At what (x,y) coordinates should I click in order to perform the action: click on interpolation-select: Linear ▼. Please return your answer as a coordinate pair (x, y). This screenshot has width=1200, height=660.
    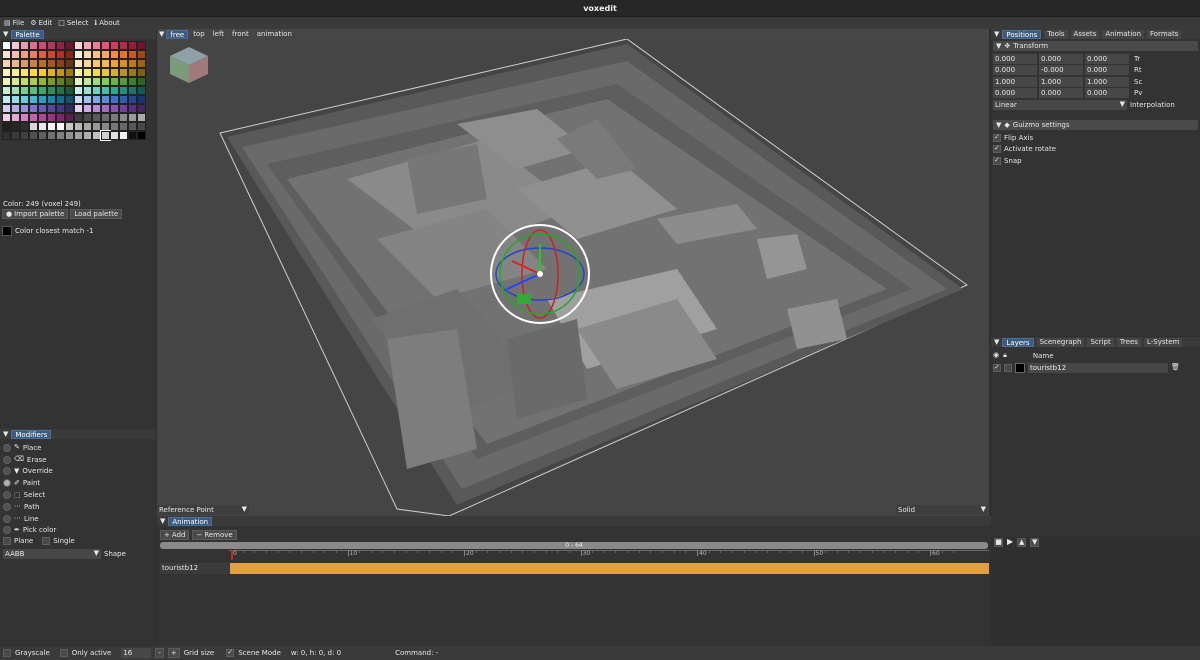
    Looking at the image, I should click on (1060, 105).